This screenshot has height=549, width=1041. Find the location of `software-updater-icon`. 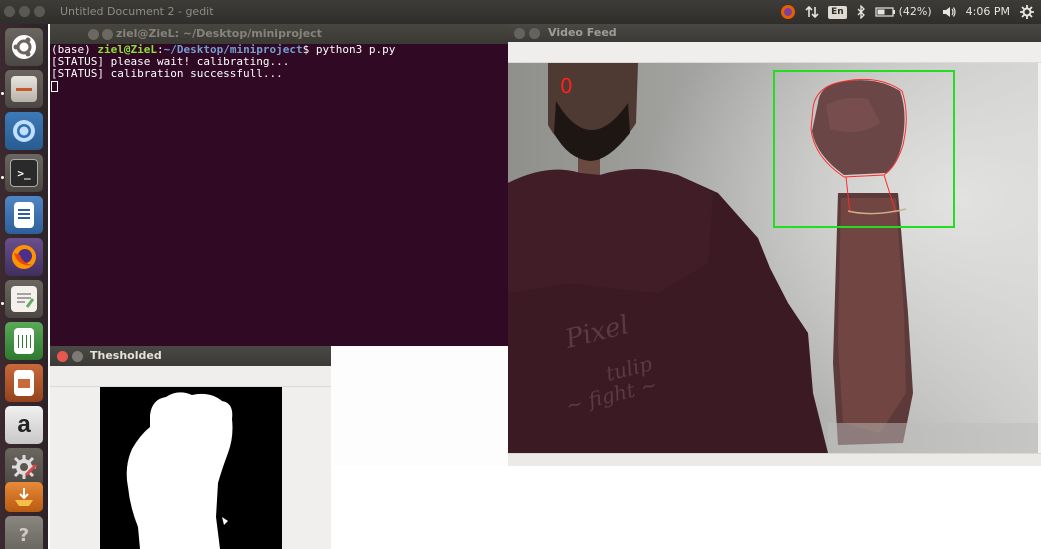

software-updater-icon is located at coordinates (24, 497).